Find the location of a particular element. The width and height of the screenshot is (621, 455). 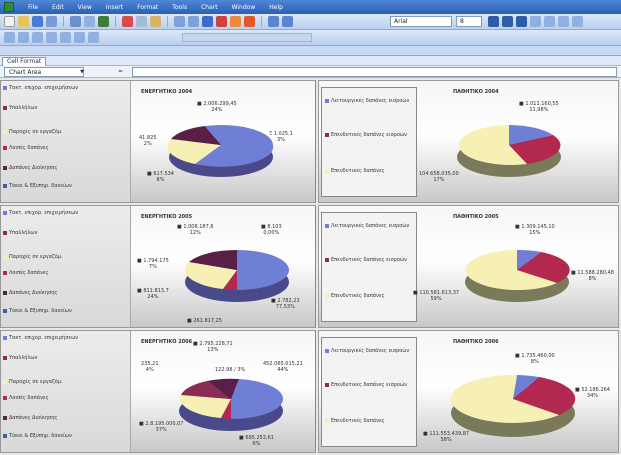

pie-chart is located at coordinates (517, 275).